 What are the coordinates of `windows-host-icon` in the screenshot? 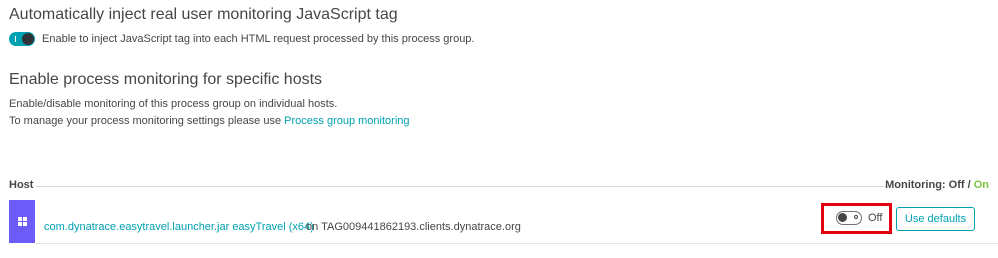 It's located at (22, 221).